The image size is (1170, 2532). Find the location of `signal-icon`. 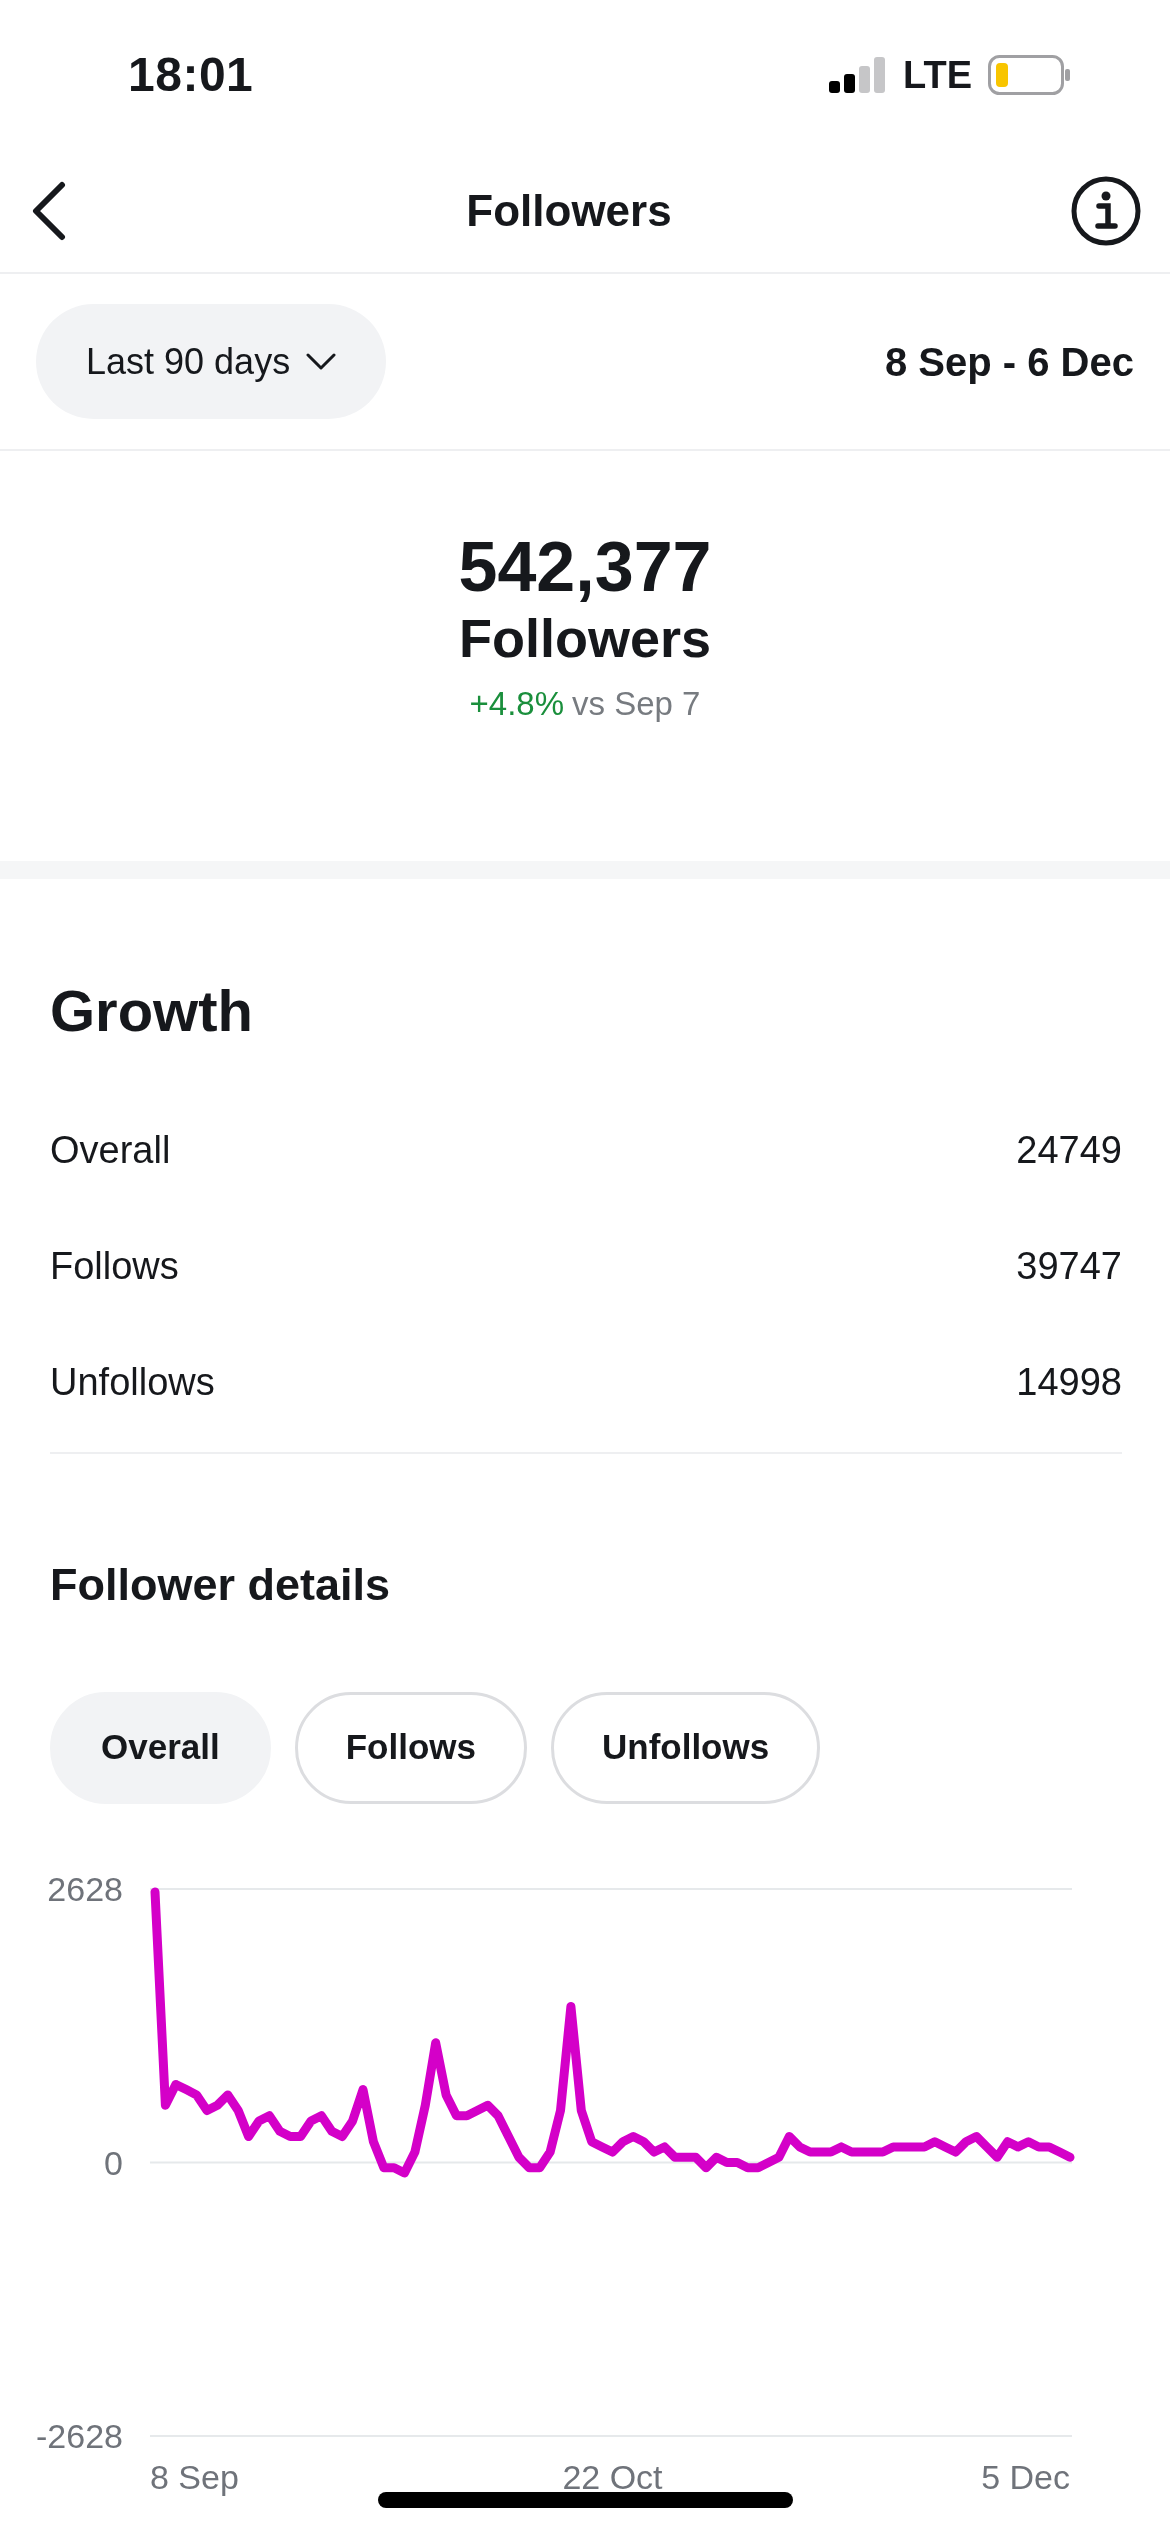

signal-icon is located at coordinates (858, 75).